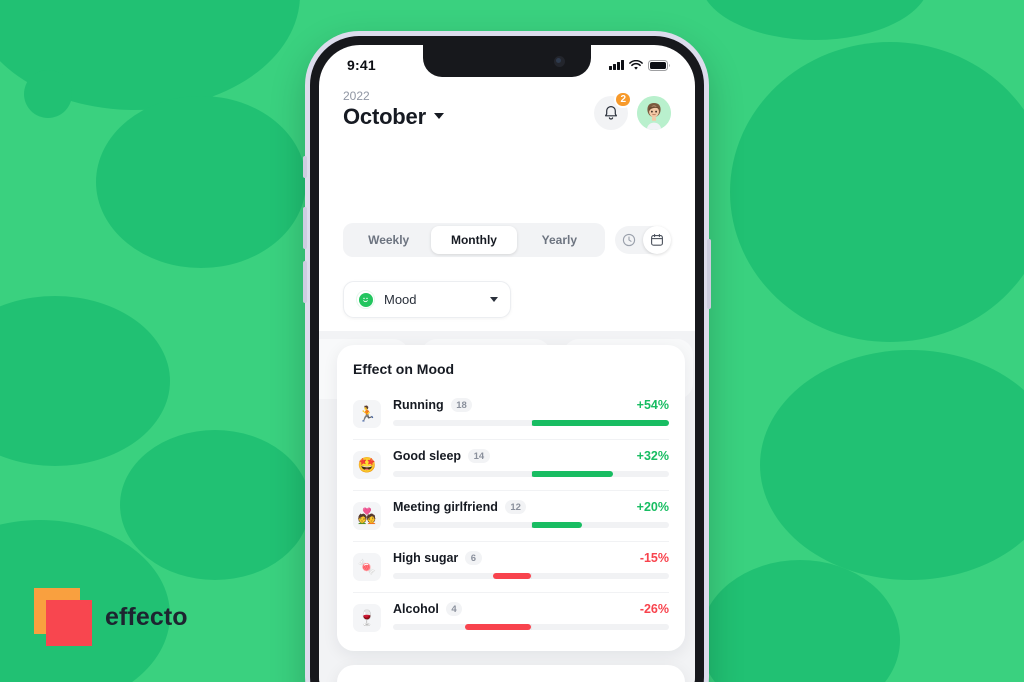 The height and width of the screenshot is (682, 1024). I want to click on period-controls: Weekly Monthly Yearly, so click(507, 240).